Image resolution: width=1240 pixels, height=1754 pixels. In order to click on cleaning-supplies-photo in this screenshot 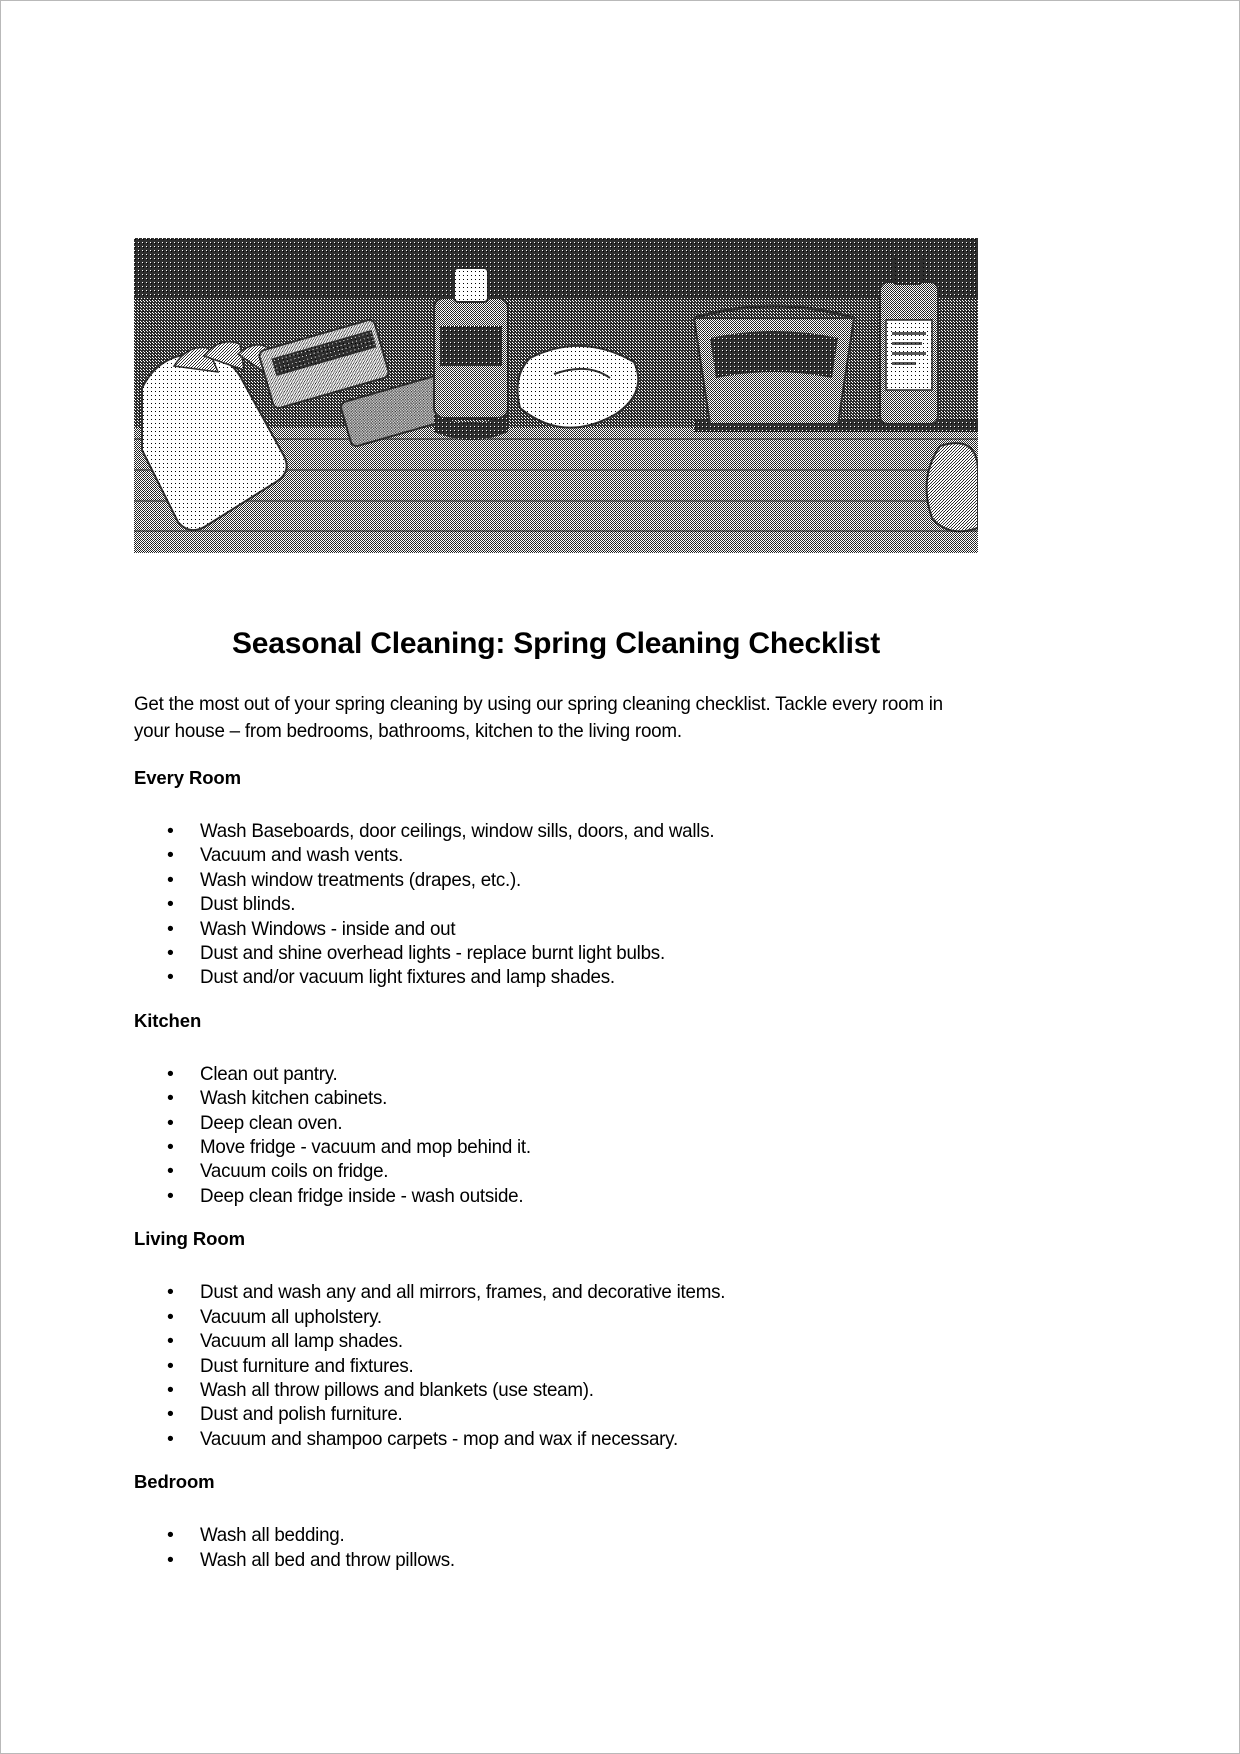, I will do `click(556, 395)`.